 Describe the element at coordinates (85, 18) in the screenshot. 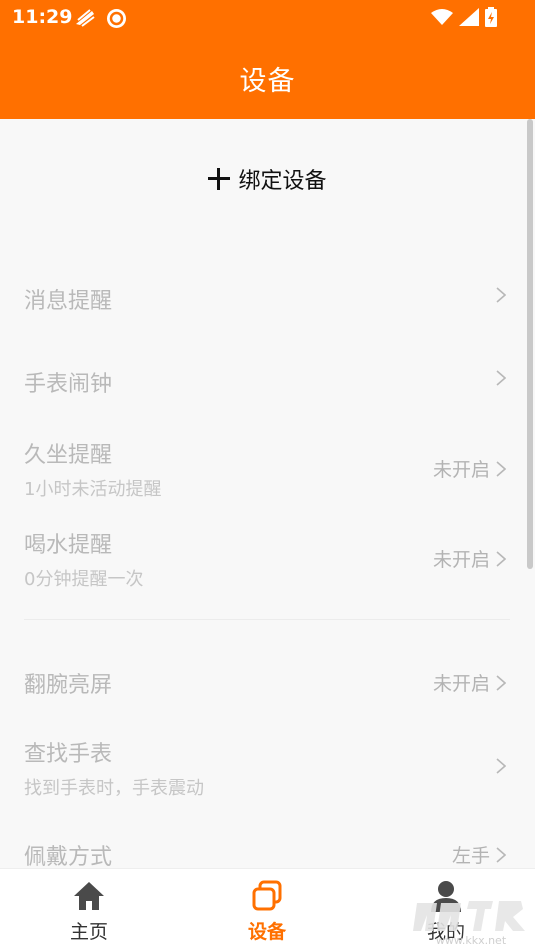

I see `notification-app-icon` at that location.